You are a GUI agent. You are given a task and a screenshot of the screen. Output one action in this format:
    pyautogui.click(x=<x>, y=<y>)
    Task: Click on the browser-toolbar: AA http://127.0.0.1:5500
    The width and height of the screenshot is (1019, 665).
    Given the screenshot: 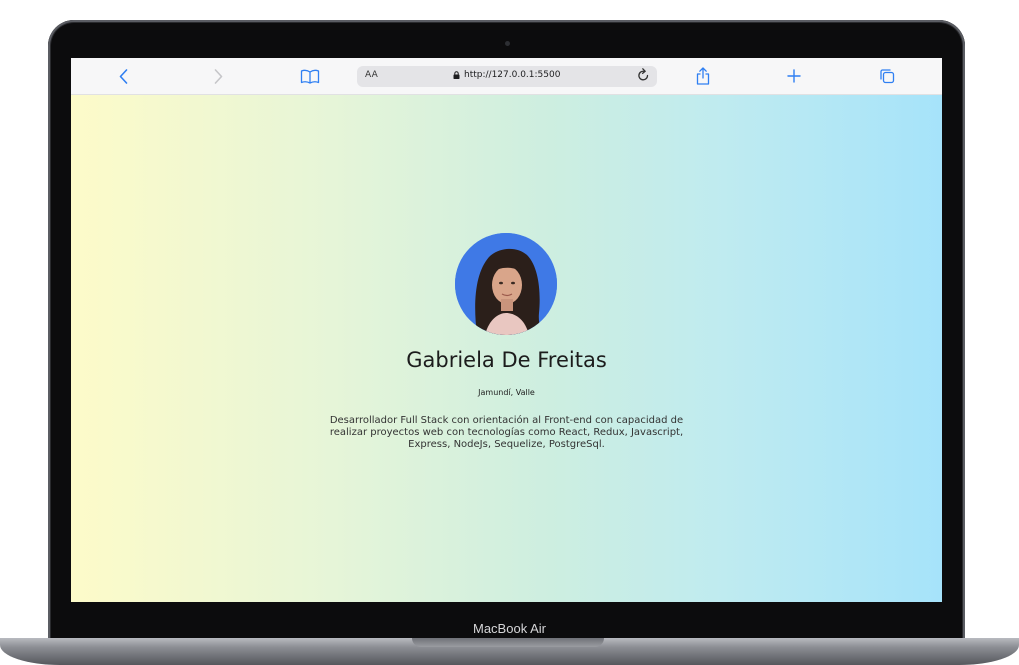 What is the action you would take?
    pyautogui.click(x=506, y=76)
    